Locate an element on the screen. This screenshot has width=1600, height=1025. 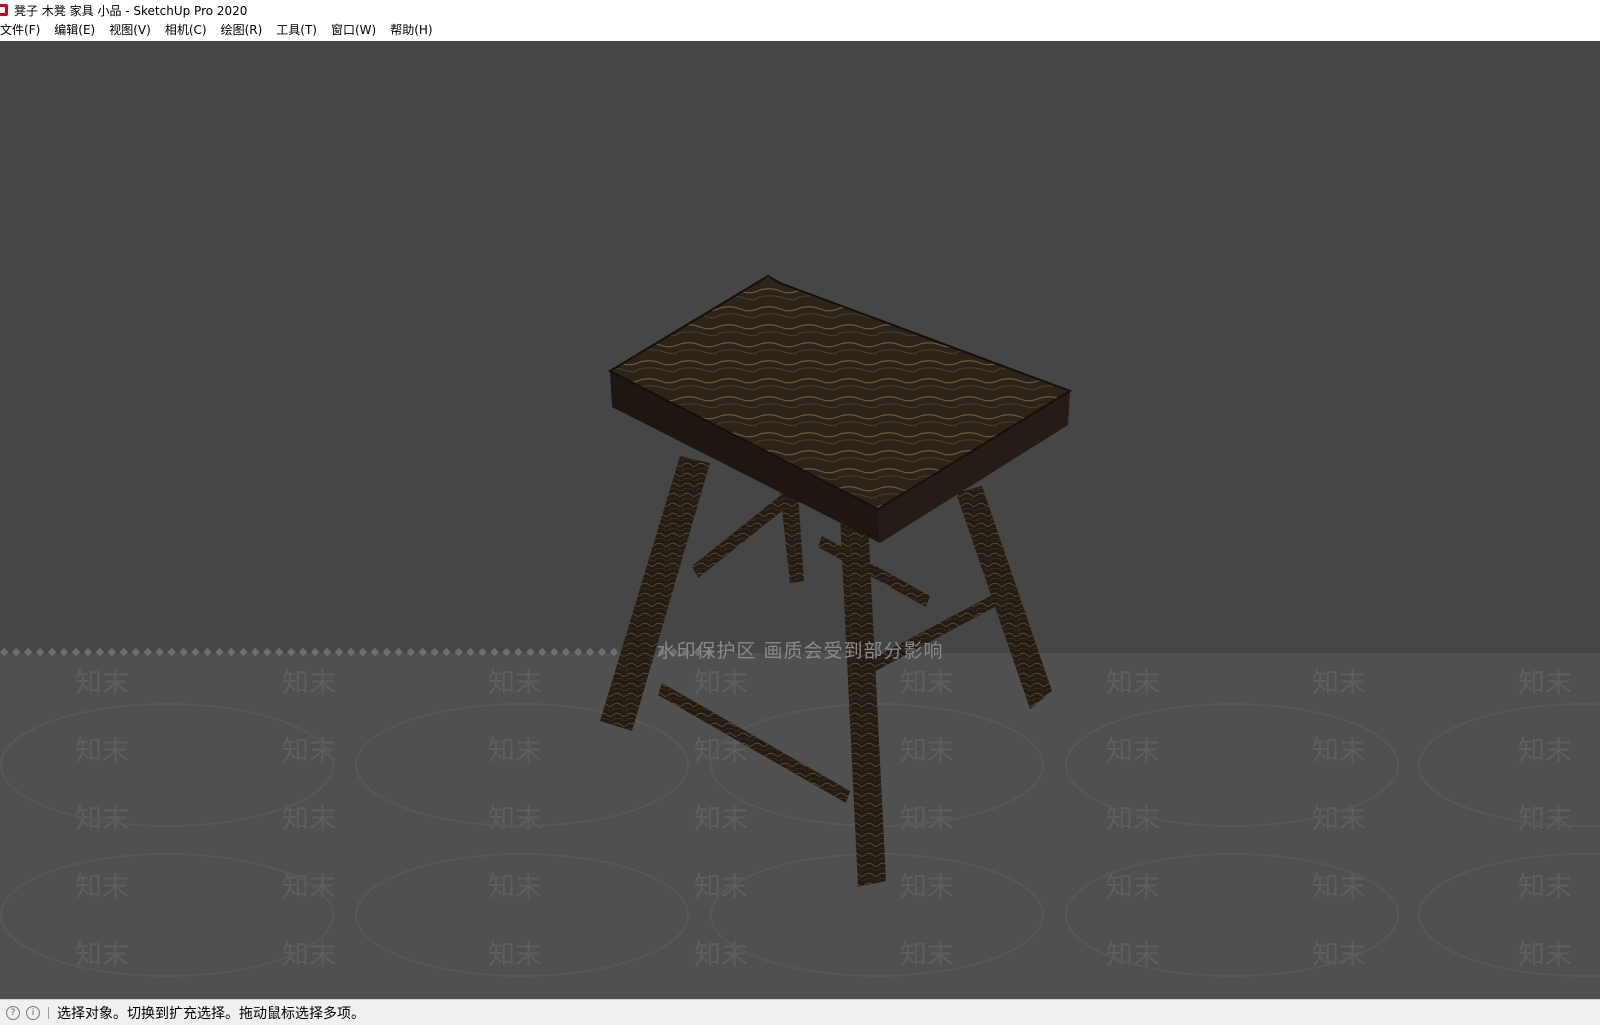
stool-leg-left is located at coordinates (655, 593).